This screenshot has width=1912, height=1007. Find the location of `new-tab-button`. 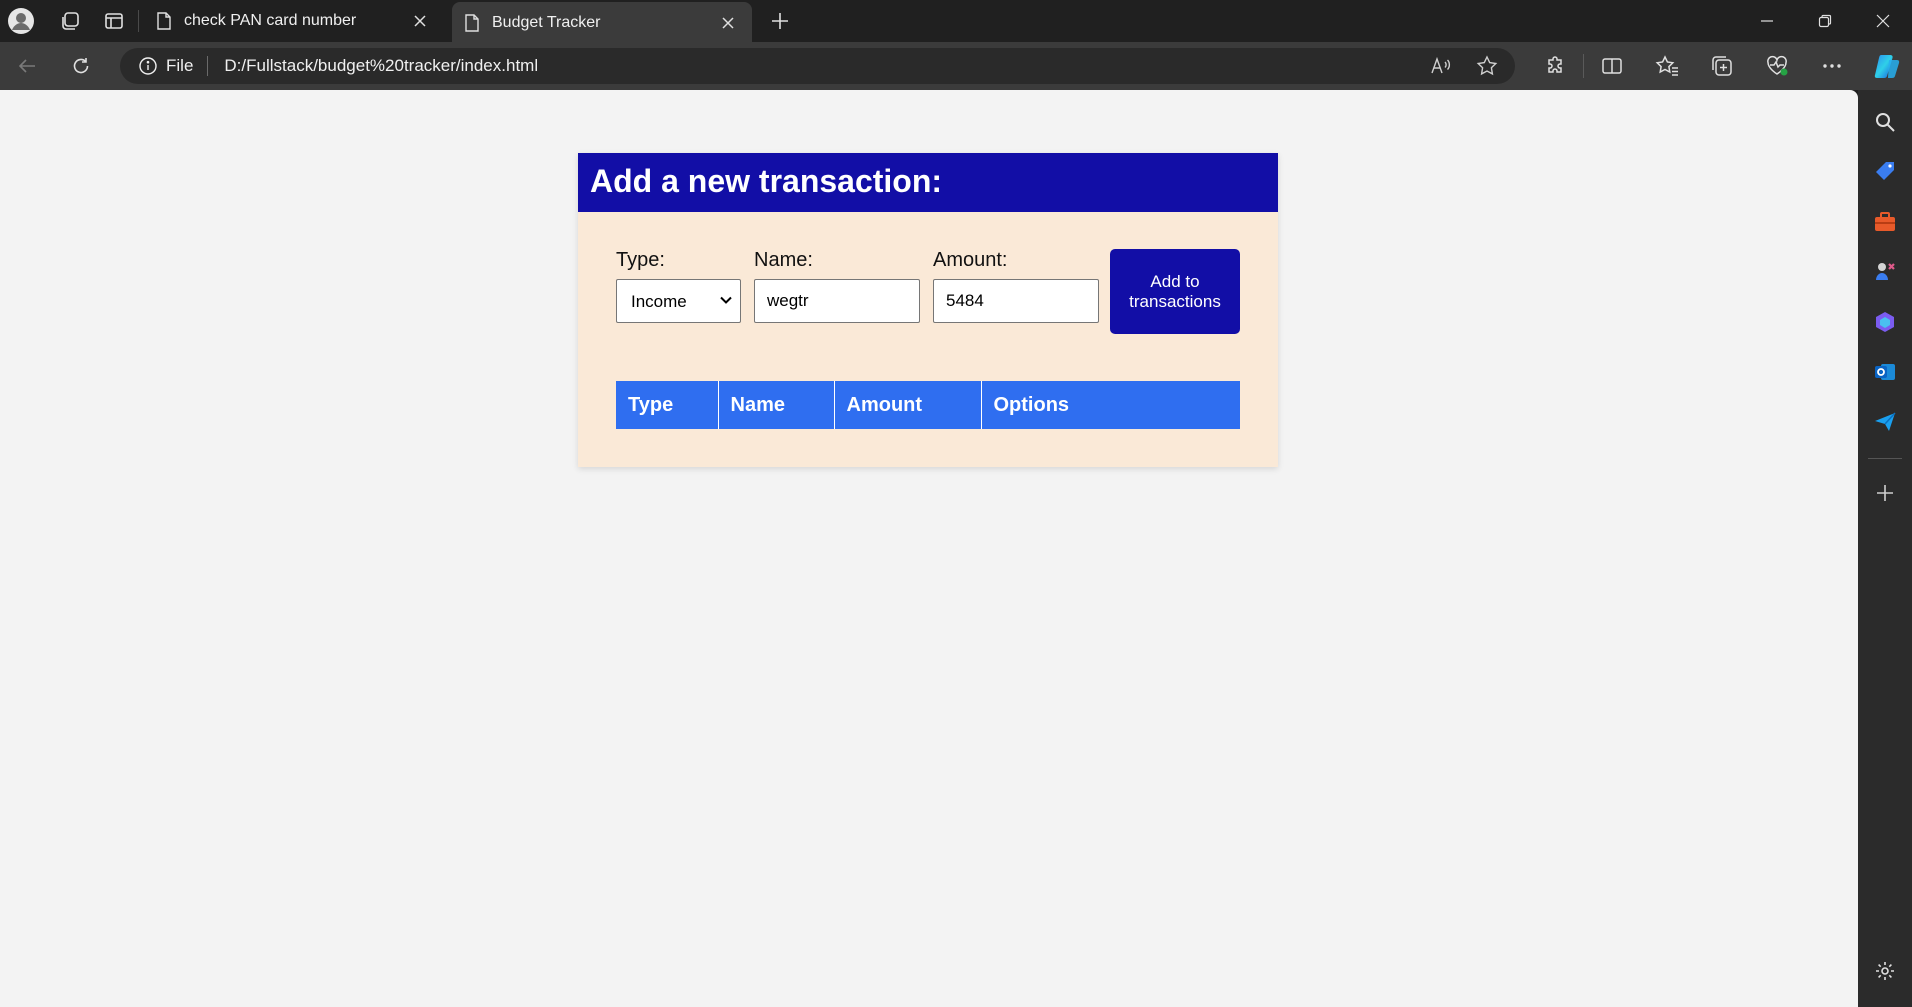

new-tab-button is located at coordinates (780, 21).